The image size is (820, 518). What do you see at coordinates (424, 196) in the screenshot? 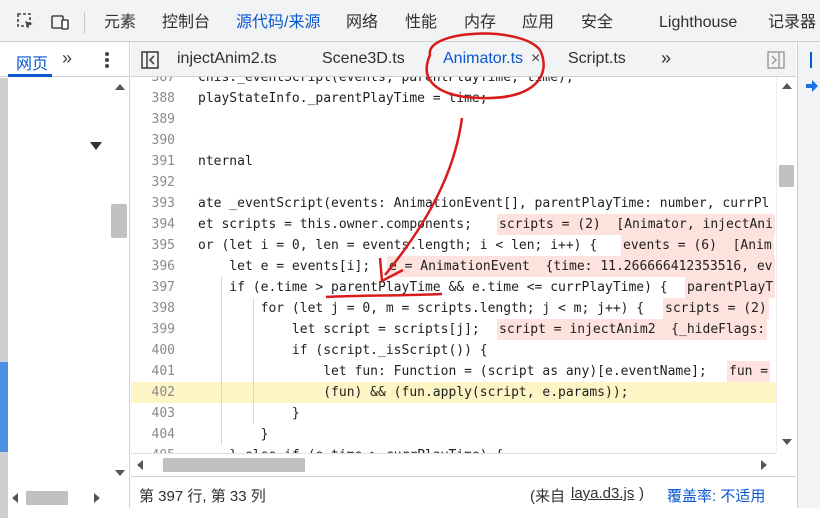
I see `annotation-arrow-line` at bounding box center [424, 196].